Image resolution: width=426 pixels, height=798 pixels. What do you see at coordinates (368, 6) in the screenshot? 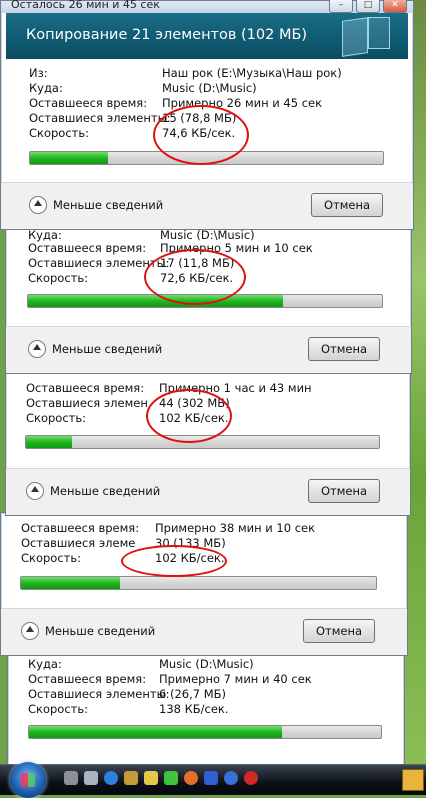
I see `maximize-button: □` at bounding box center [368, 6].